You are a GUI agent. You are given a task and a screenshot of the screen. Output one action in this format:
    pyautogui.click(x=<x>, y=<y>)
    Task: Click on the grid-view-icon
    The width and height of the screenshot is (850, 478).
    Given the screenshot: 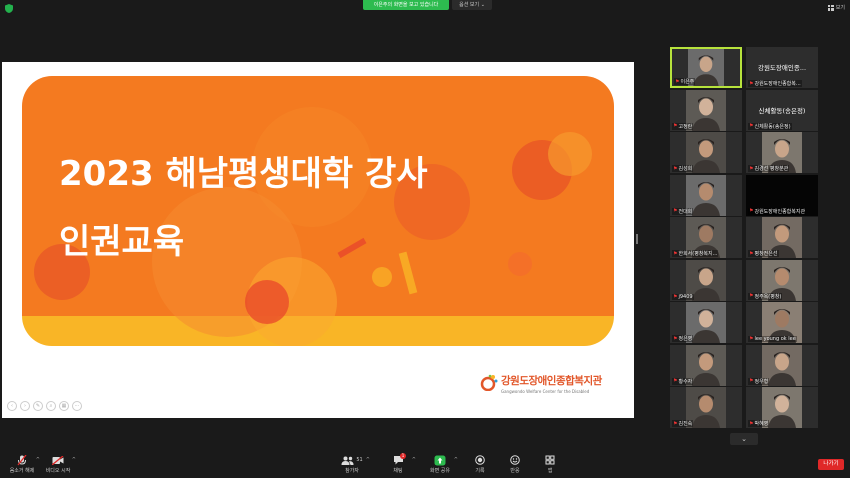 What is the action you would take?
    pyautogui.click(x=830, y=7)
    